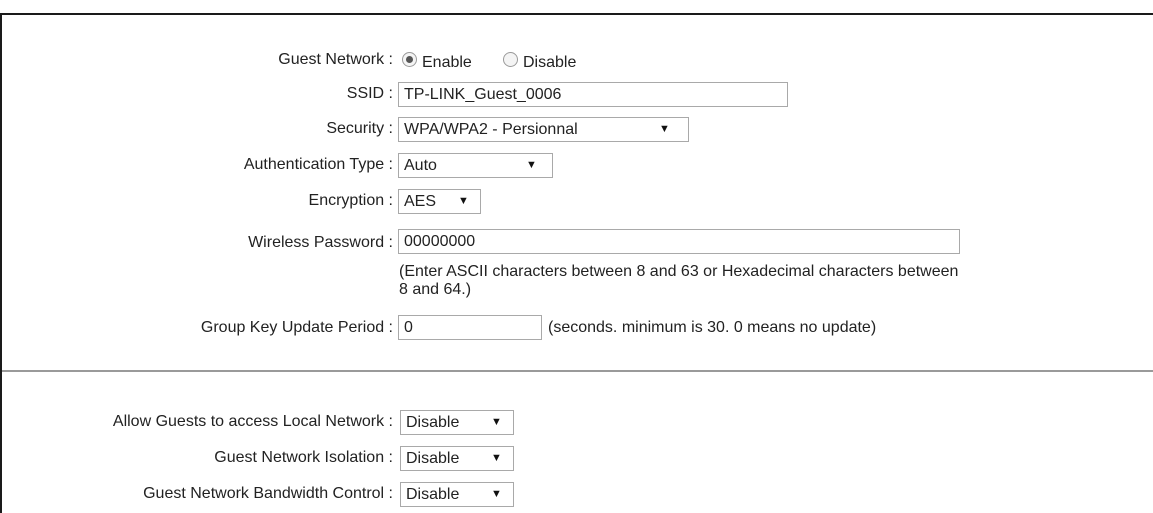 Image resolution: width=1153 pixels, height=513 pixels. Describe the element at coordinates (433, 494) in the screenshot. I see `bandwidth-select-value: Disable` at that location.